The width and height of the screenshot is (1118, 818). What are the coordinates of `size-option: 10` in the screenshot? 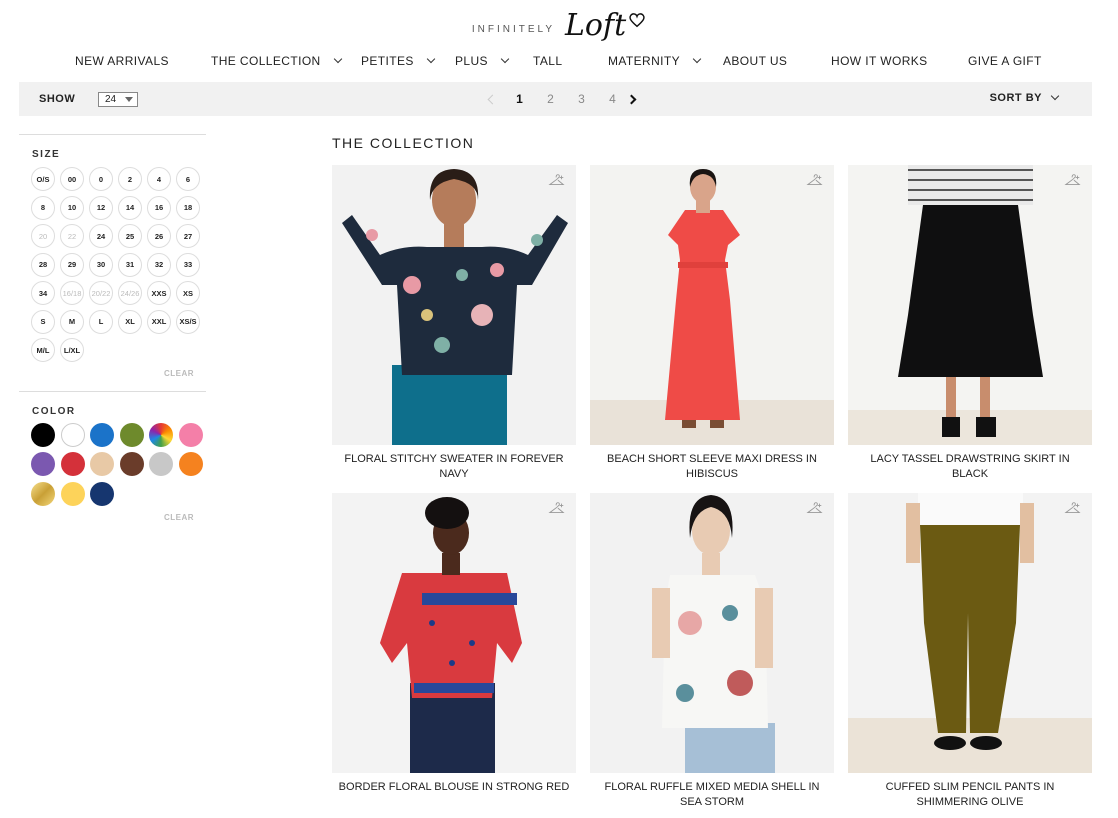 It's located at (72, 207).